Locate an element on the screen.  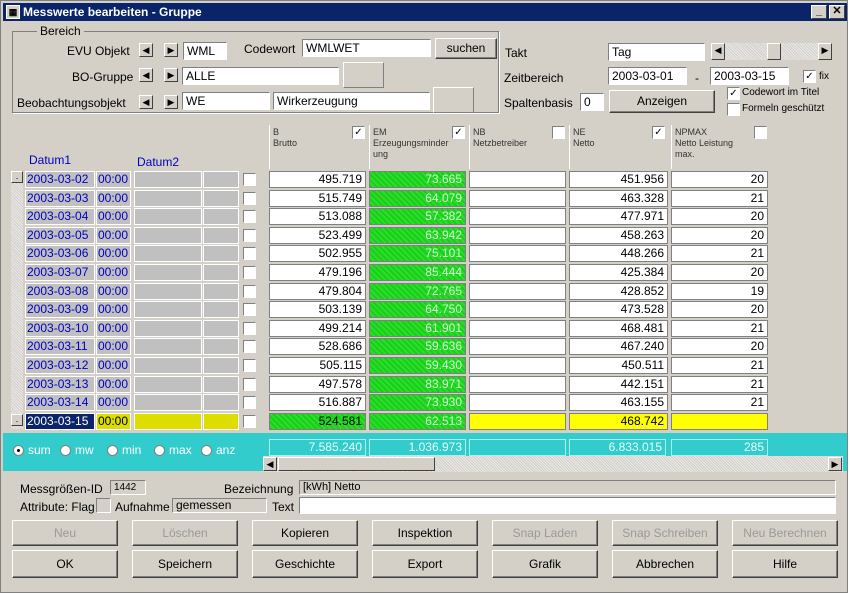
button-geschichte: Geschichte is located at coordinates (305, 564).